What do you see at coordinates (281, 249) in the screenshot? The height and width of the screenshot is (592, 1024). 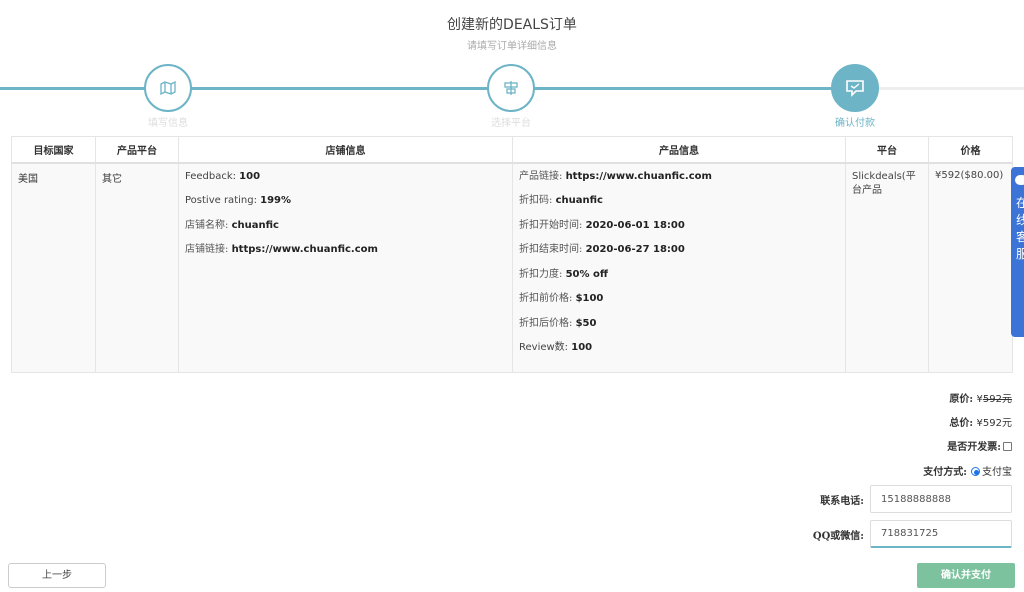 I see `store-link: 店铺链接: https://www.chuanfic.com` at bounding box center [281, 249].